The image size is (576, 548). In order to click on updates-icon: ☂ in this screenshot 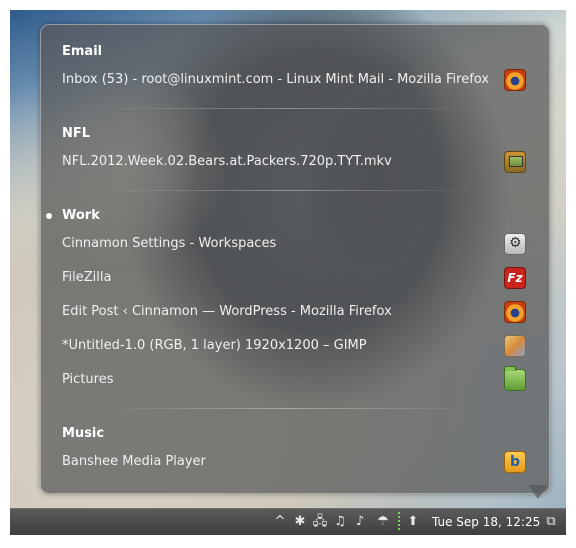, I will do `click(383, 522)`.